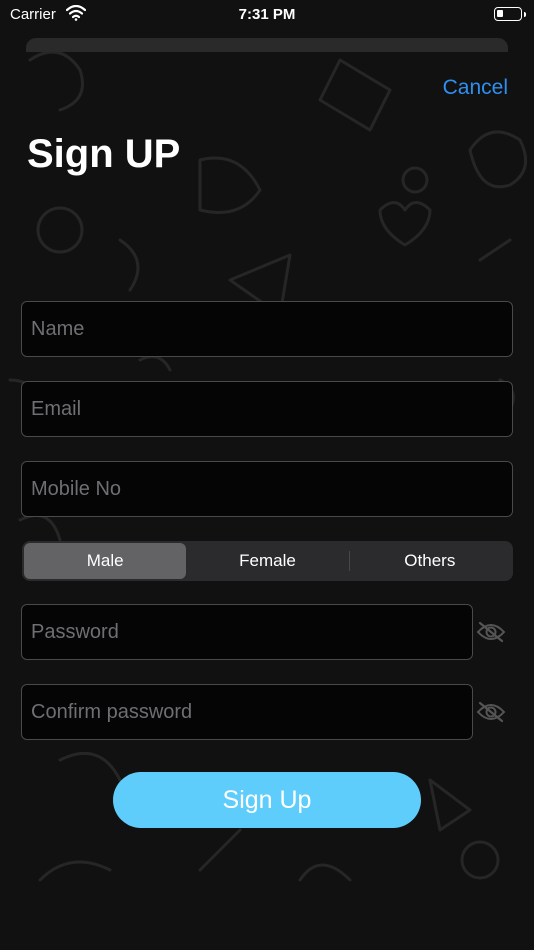  I want to click on email-field, so click(267, 409).